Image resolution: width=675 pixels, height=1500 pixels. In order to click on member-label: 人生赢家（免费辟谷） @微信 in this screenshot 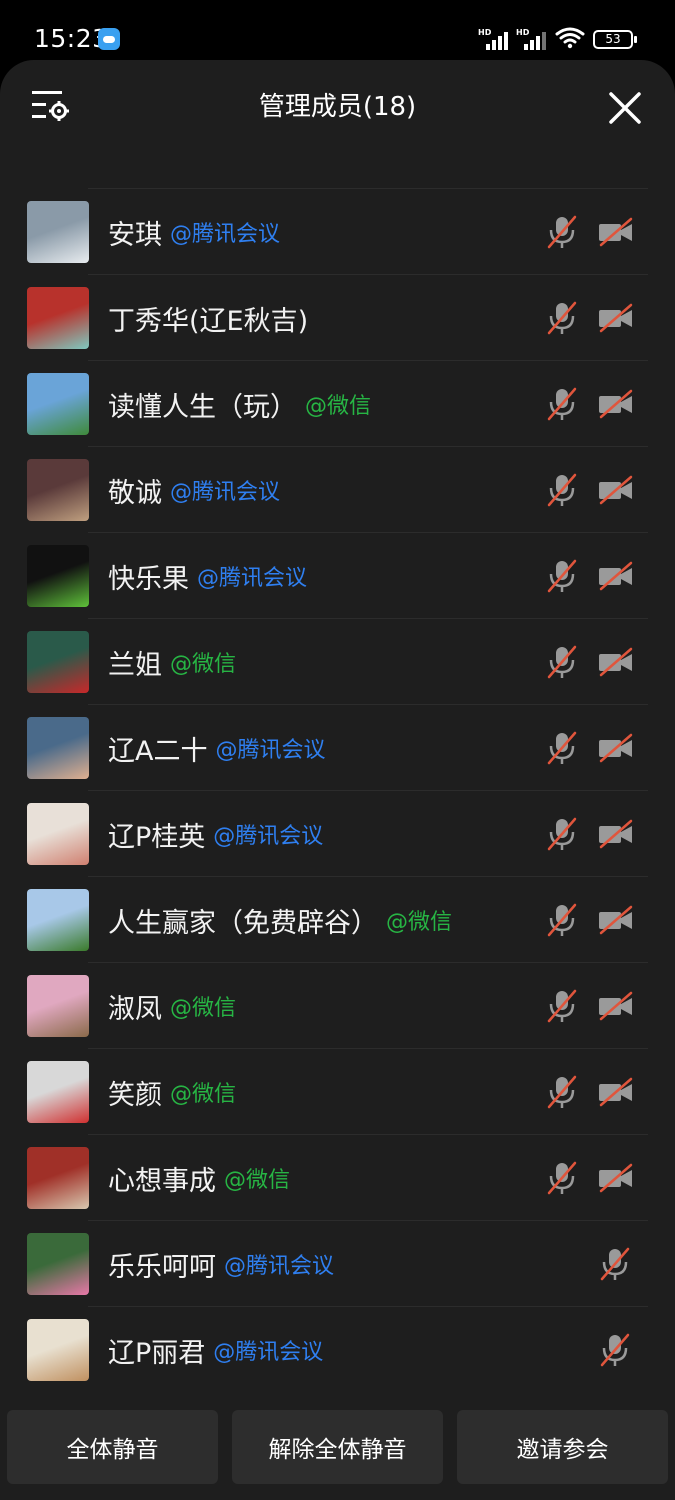, I will do `click(280, 920)`.